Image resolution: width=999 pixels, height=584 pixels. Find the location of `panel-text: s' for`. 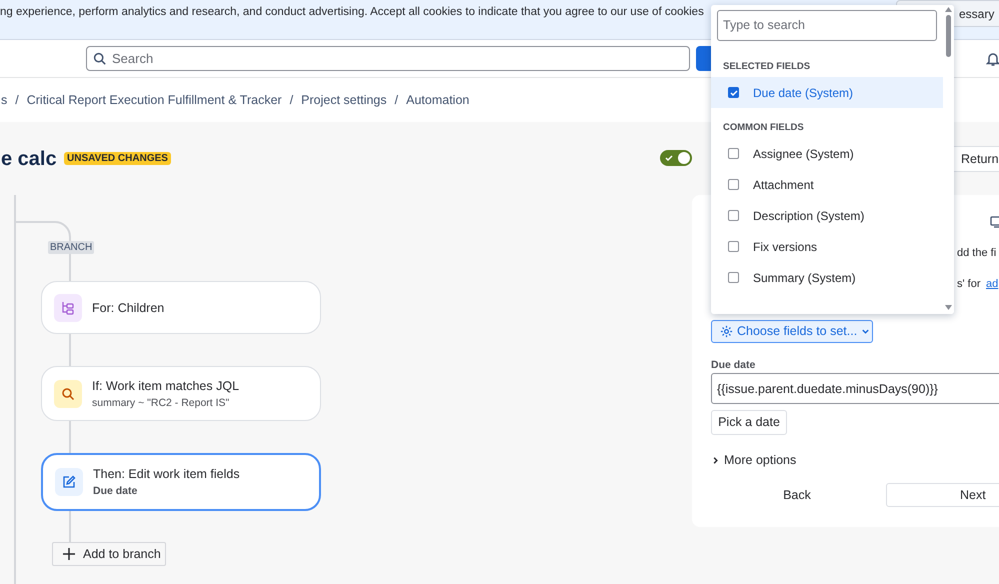

panel-text: s' for is located at coordinates (968, 284).